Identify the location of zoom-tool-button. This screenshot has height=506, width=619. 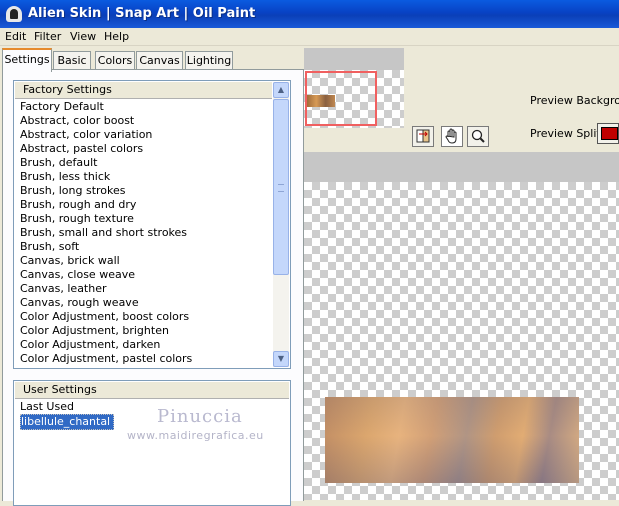
(478, 136).